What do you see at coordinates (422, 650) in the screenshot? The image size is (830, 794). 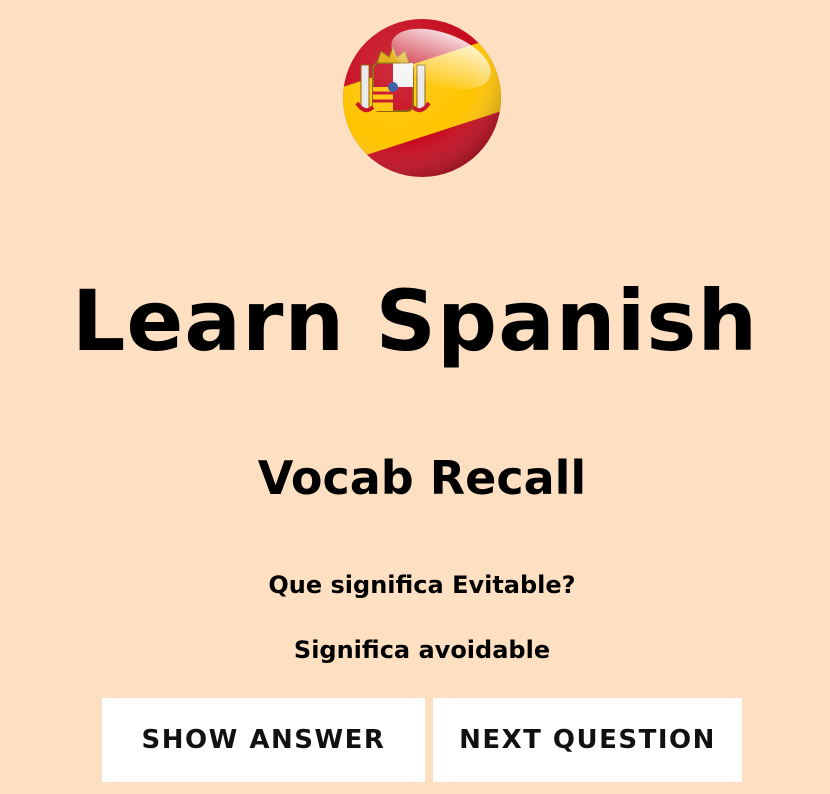 I see `quiz-answer: Significa avoidable` at bounding box center [422, 650].